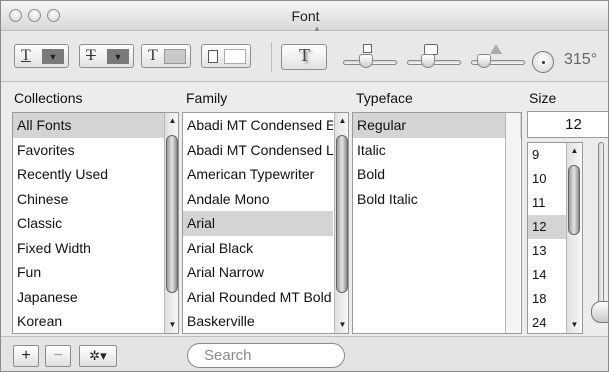  Describe the element at coordinates (601, 232) in the screenshot. I see `size-slider-track` at that location.